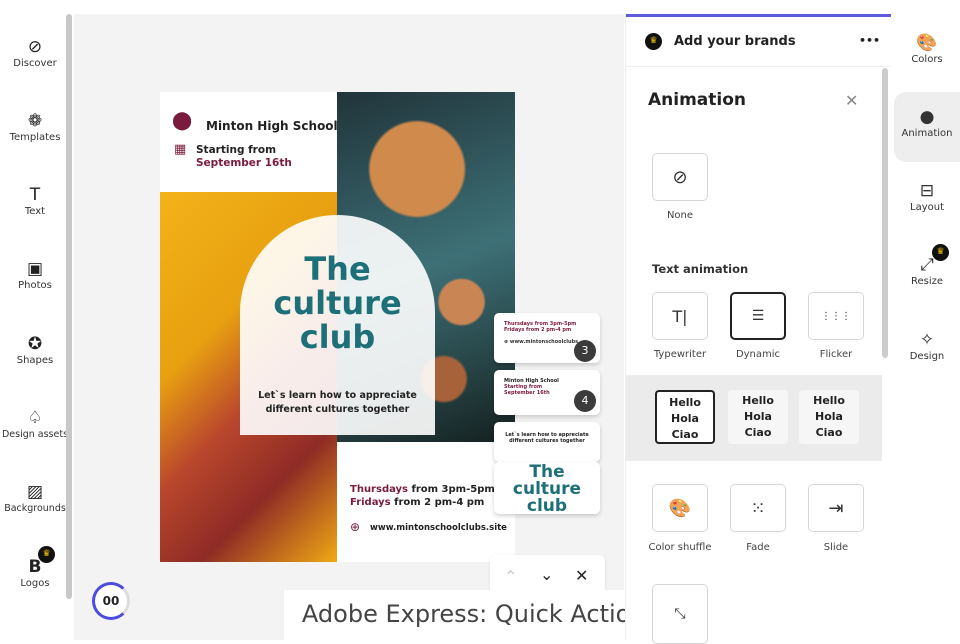 This screenshot has height=644, width=960. Describe the element at coordinates (758, 66) in the screenshot. I see `divider` at that location.